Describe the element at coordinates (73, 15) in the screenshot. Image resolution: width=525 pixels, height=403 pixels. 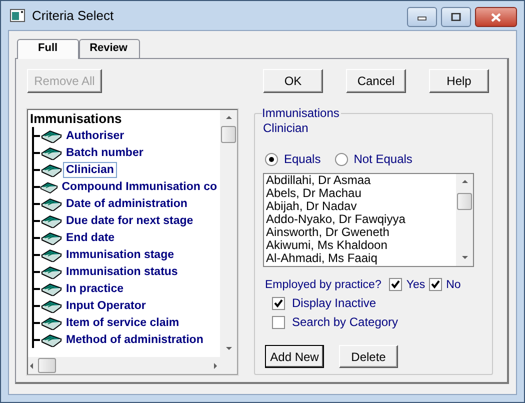
I see `window-title: Criteria Select` at that location.